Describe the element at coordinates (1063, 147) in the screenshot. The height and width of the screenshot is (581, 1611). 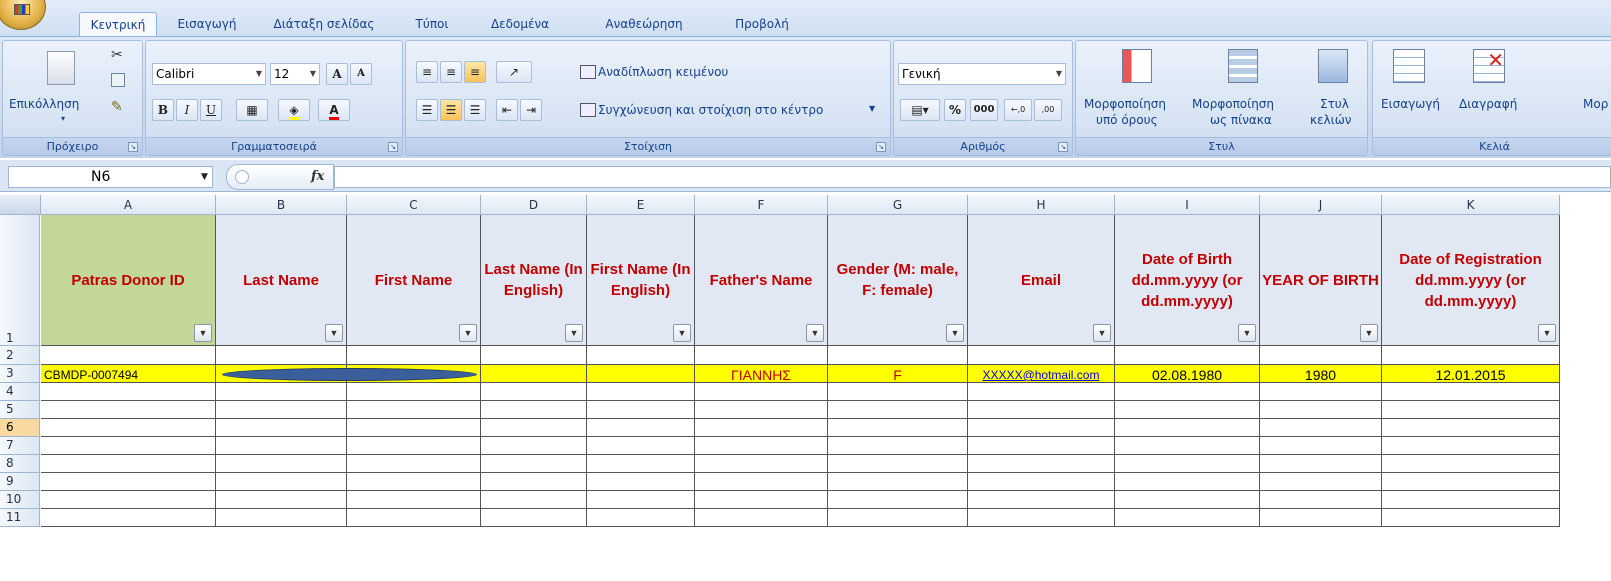
I see `number-launcher-icon: ↘` at that location.